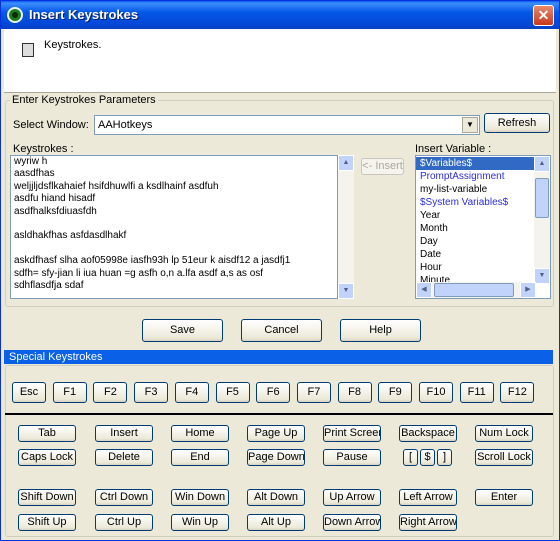 The height and width of the screenshot is (541, 560). What do you see at coordinates (475, 228) in the screenshot?
I see `variable-item: Month` at bounding box center [475, 228].